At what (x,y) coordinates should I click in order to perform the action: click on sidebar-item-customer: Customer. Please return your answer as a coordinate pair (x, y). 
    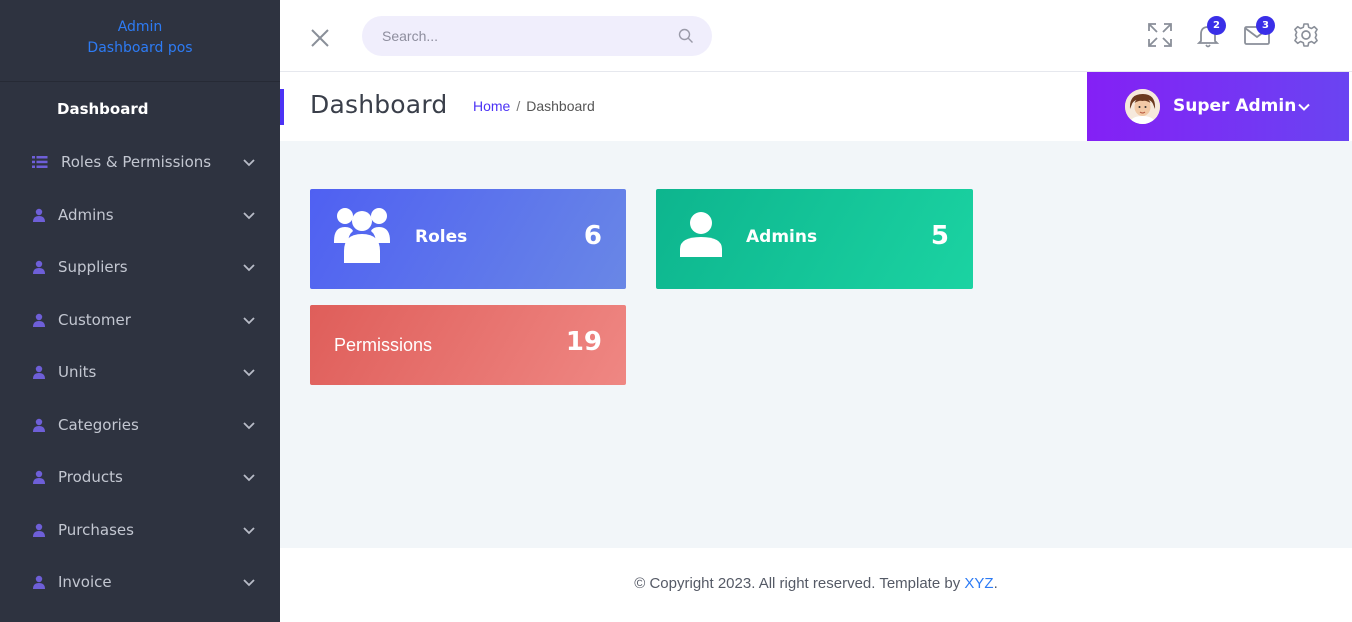
    Looking at the image, I should click on (140, 320).